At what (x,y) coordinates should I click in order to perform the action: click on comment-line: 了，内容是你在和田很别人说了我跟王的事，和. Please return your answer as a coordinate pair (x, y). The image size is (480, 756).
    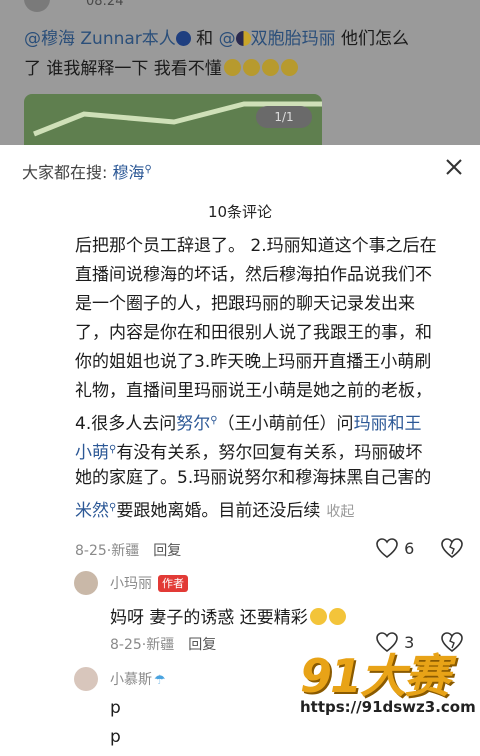
    Looking at the image, I should click on (253, 333).